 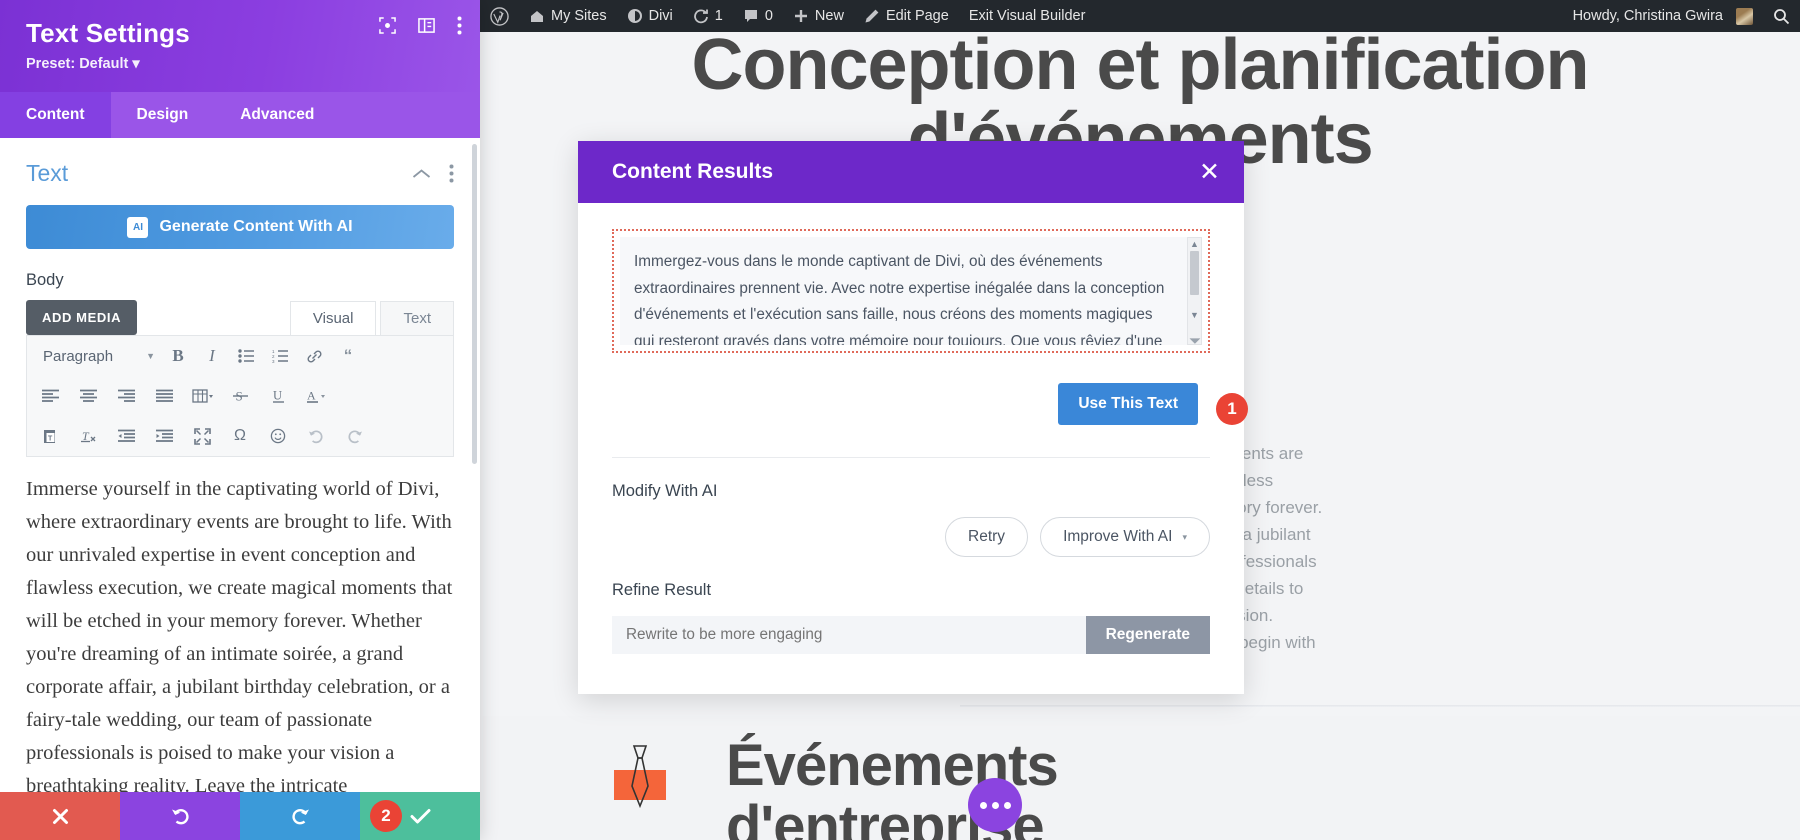 What do you see at coordinates (1147, 635) in the screenshot?
I see `regenerate-button: Regenerate` at bounding box center [1147, 635].